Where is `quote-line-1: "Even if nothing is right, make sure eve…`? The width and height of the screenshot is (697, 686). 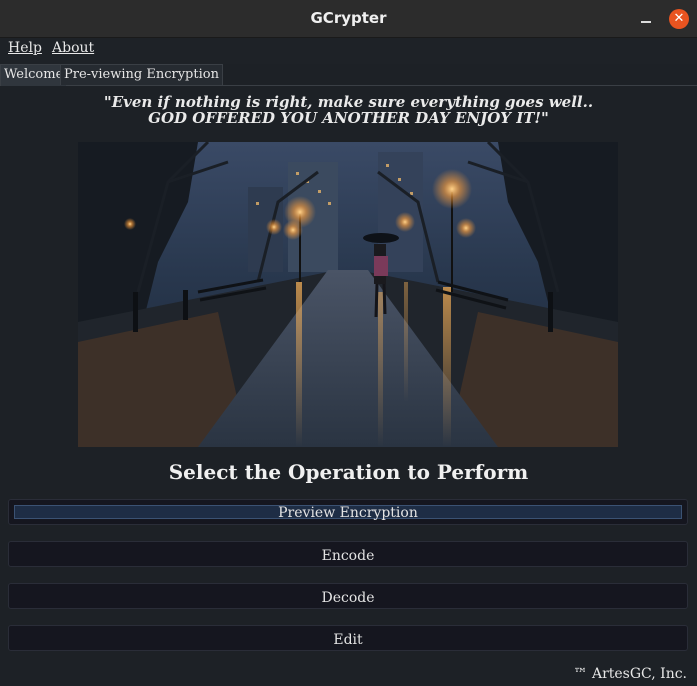
quote-line-1: "Even if nothing is right, make sure eve… is located at coordinates (348, 102).